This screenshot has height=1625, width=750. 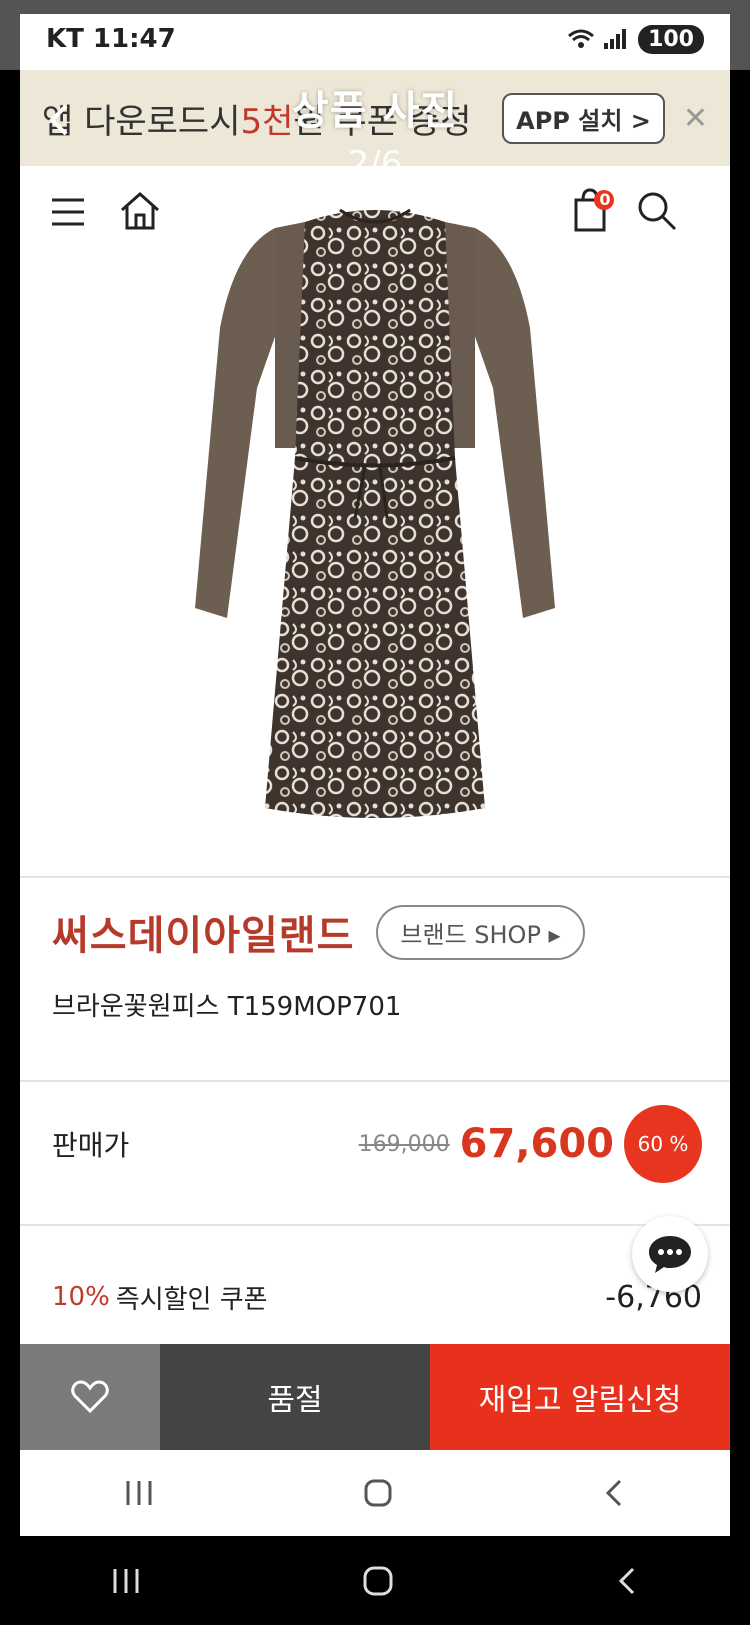 I want to click on sale-price: 67,600, so click(x=536, y=1144).